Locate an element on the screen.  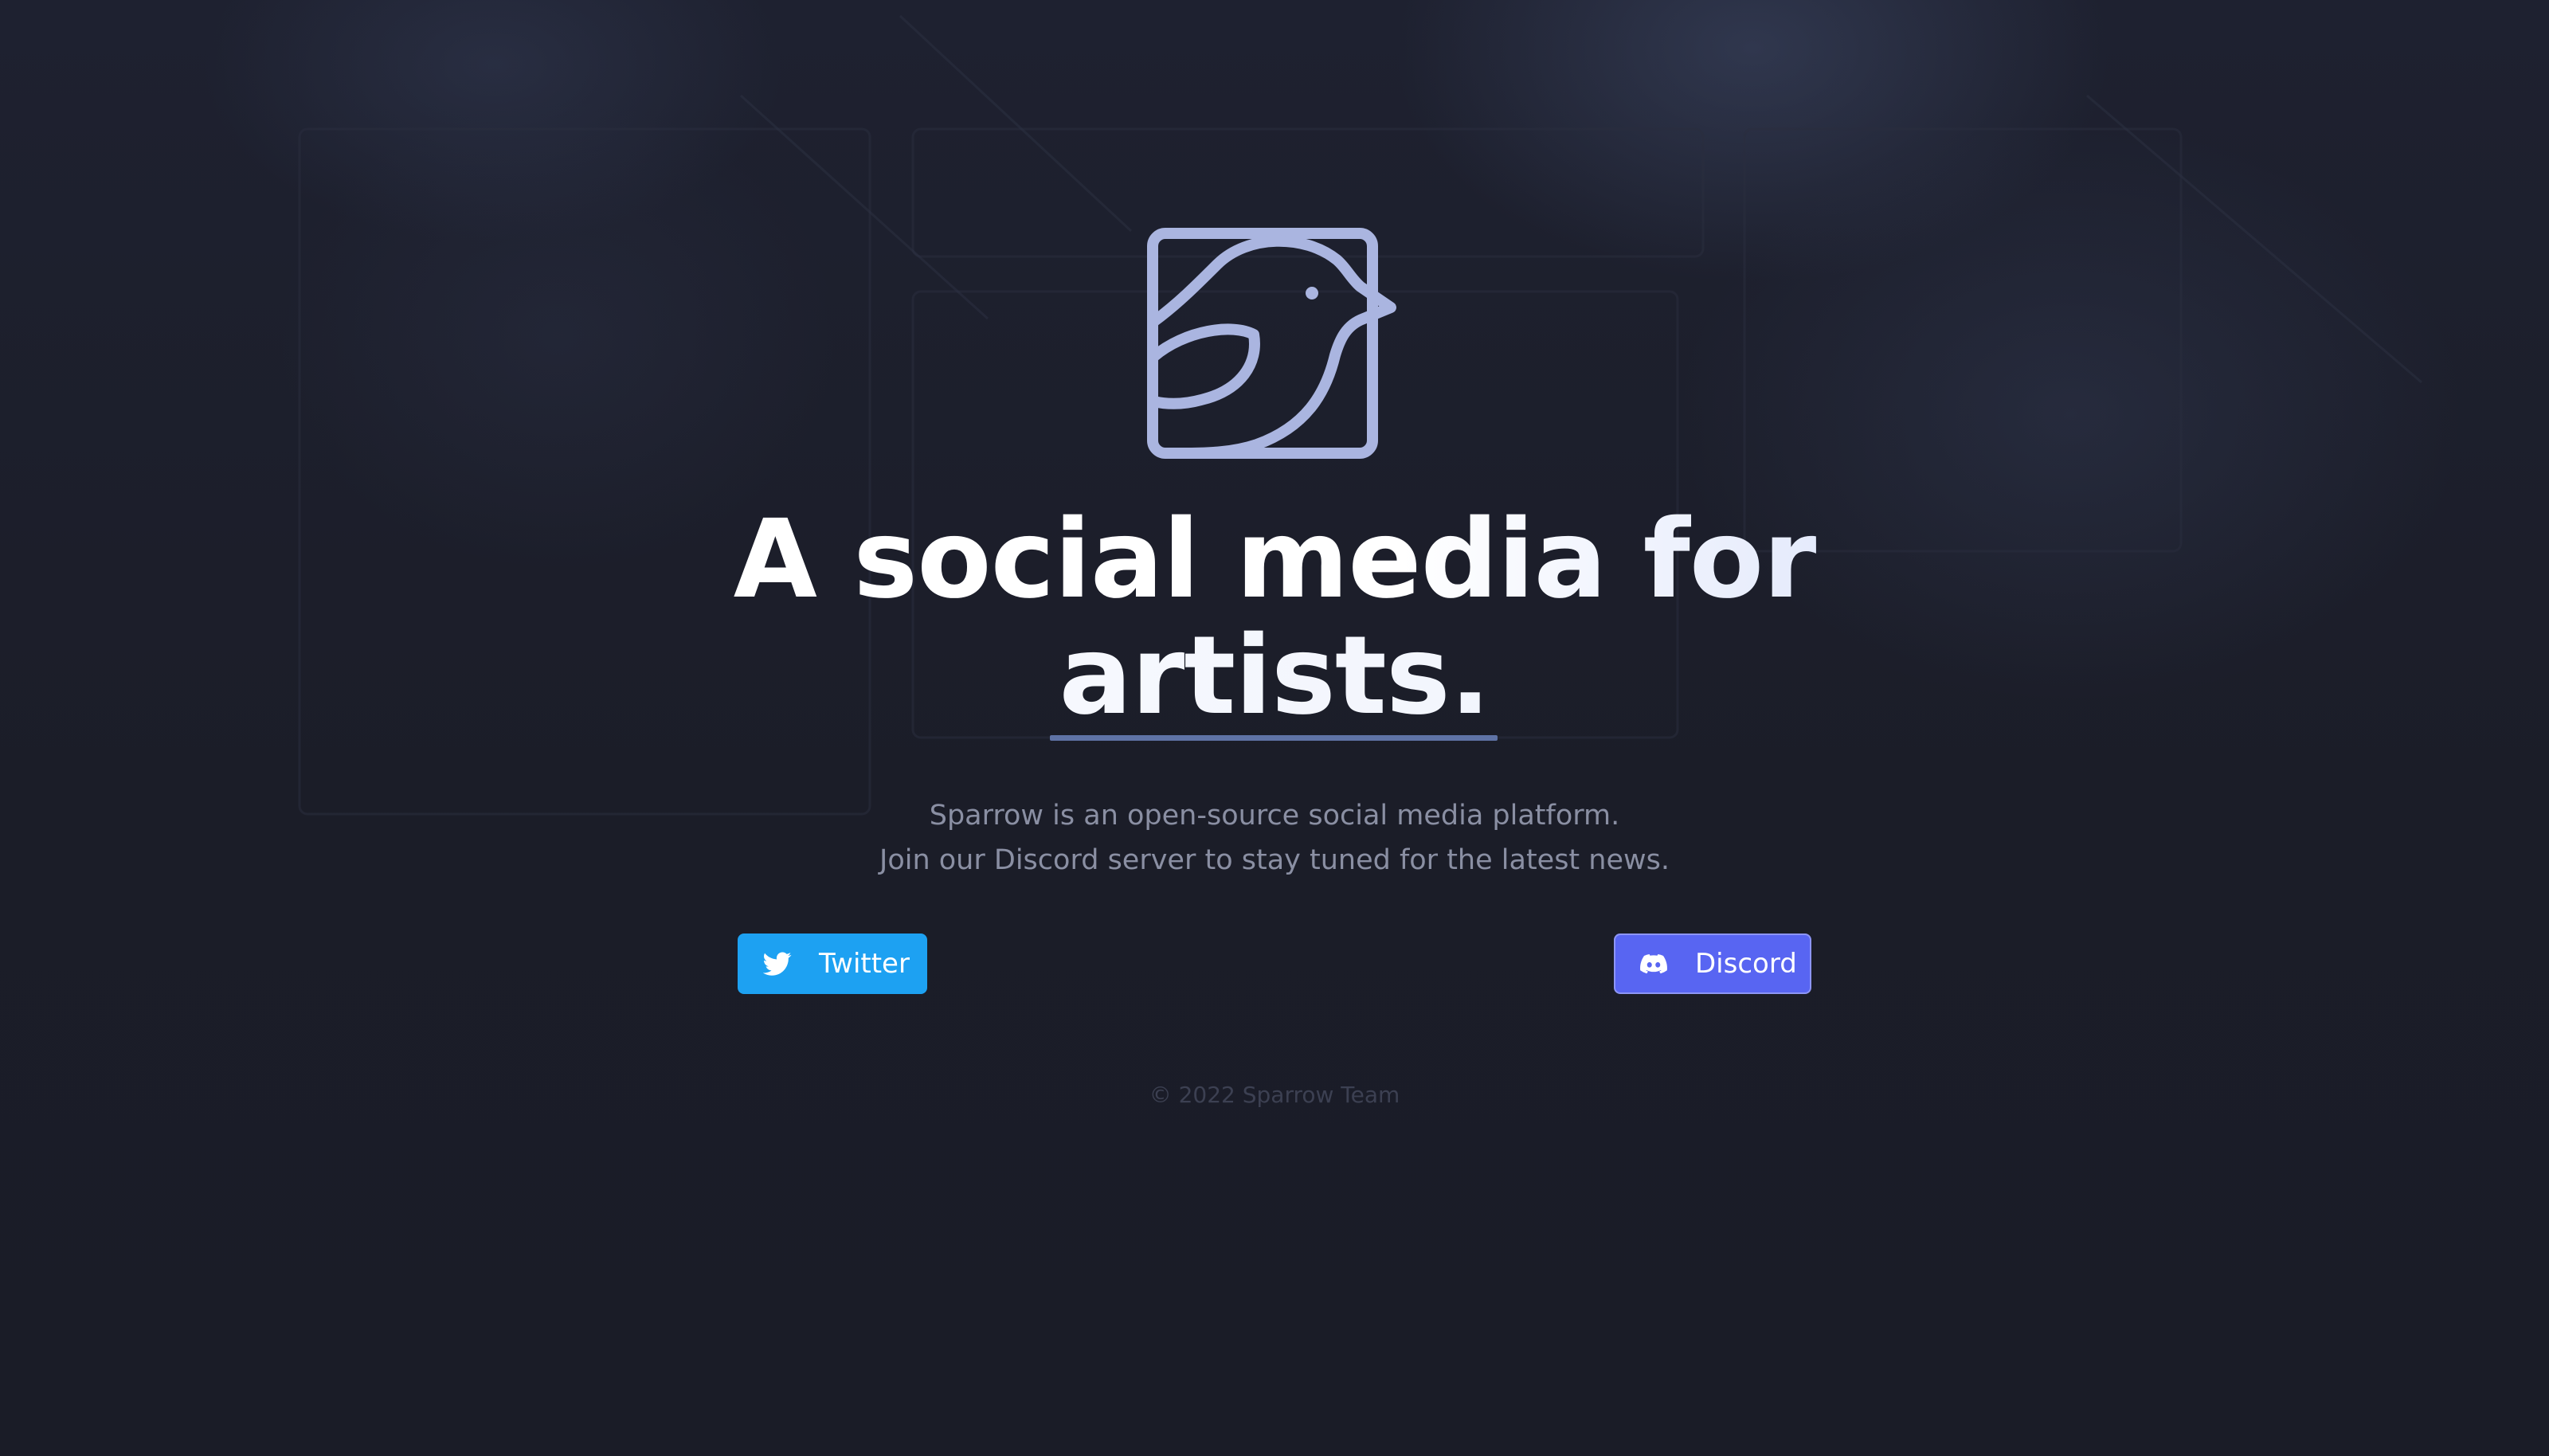
headline-line-1: A social media for is located at coordinates (1274, 560).